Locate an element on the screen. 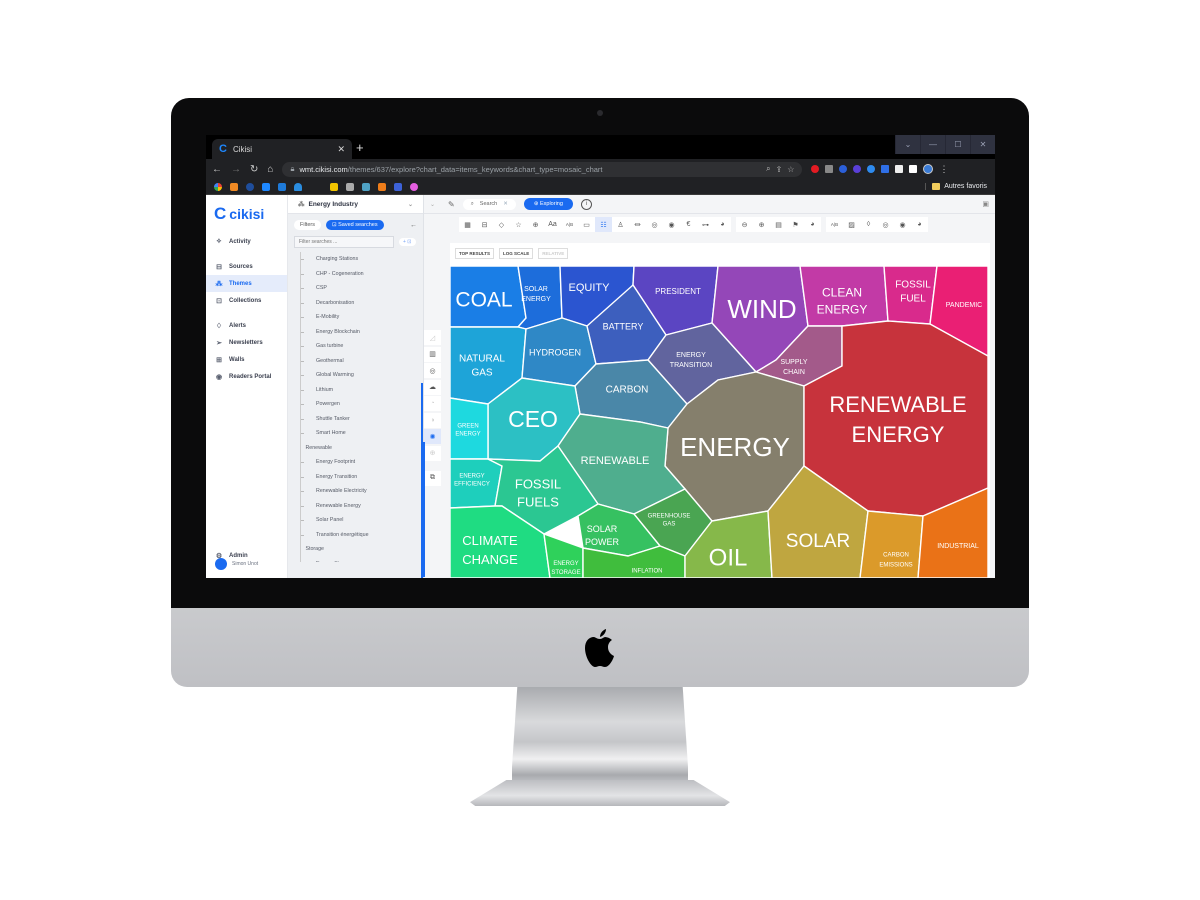 The image size is (1200, 900). mosaic-cell-green-energy: GREEN ENERGY is located at coordinates (469, 428).